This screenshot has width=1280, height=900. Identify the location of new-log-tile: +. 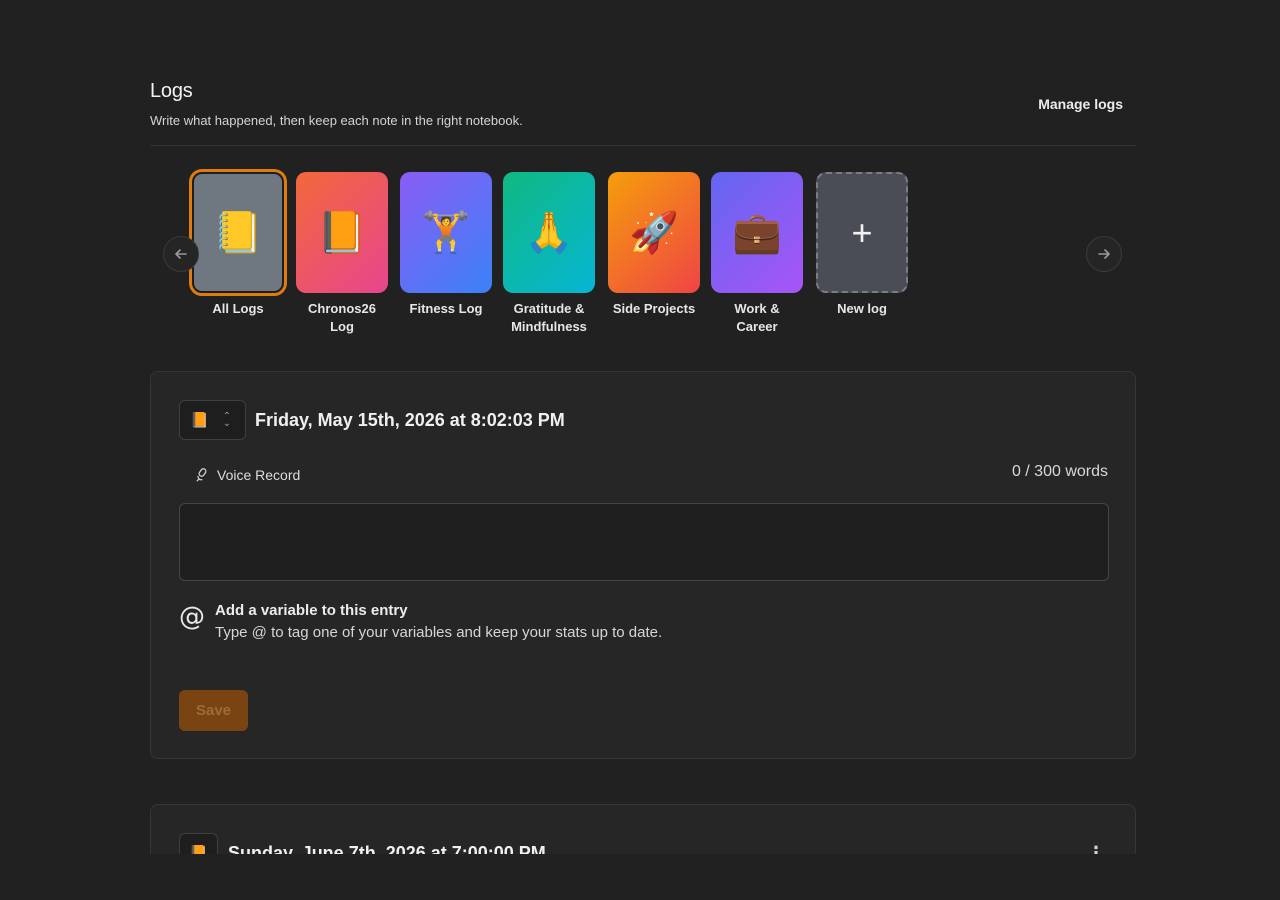
(862, 232).